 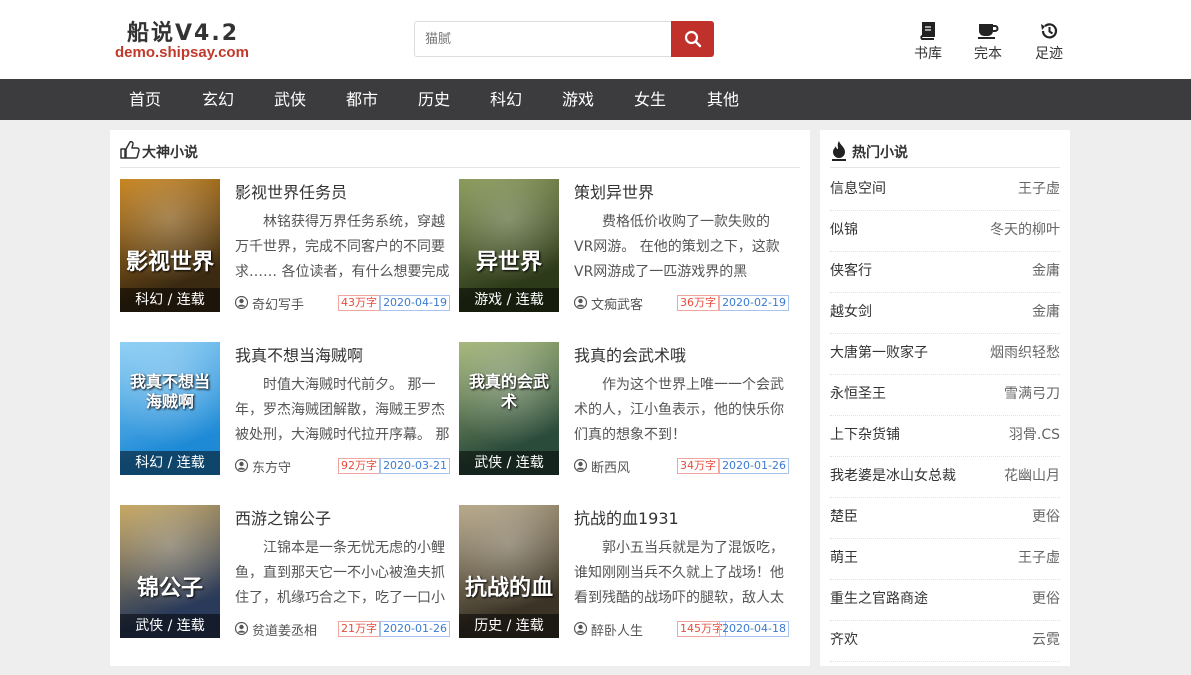 I want to click on hot-list-item: 大唐第一败家子 烟雨织轻愁, so click(x=945, y=354).